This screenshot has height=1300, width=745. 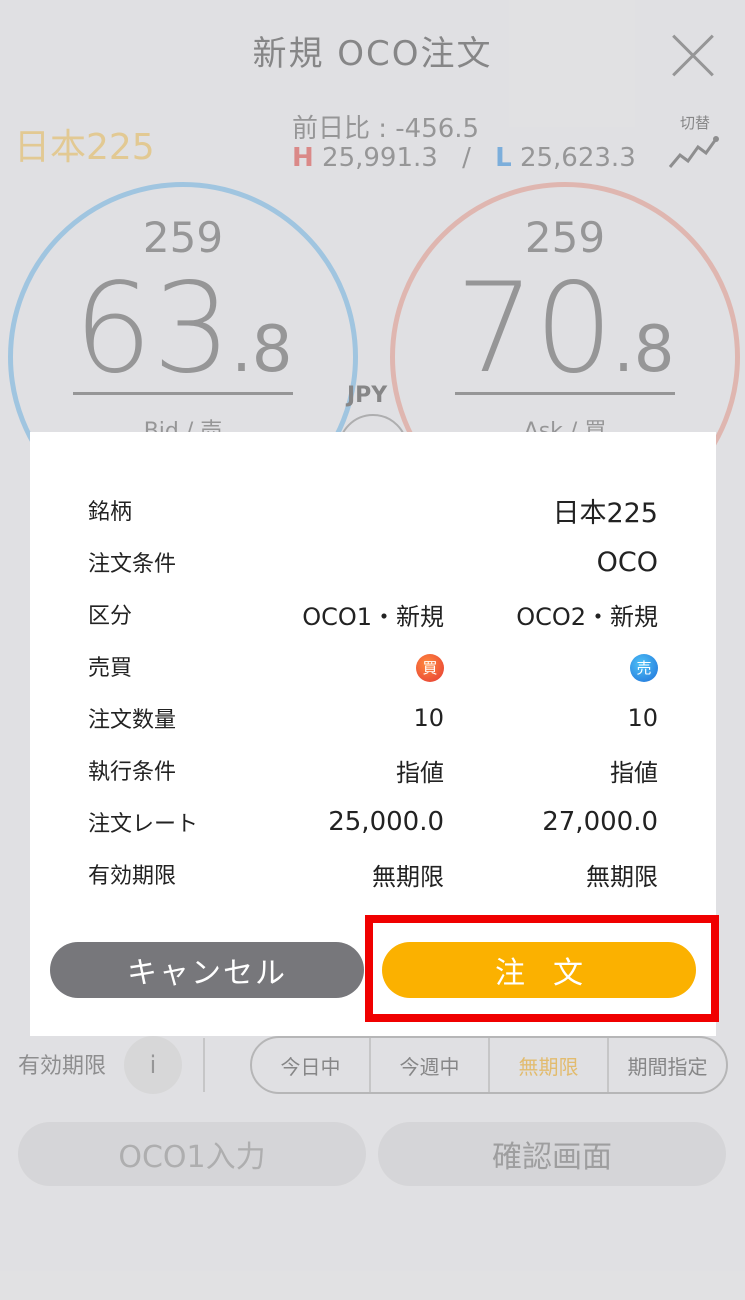 What do you see at coordinates (143, 824) in the screenshot?
I see `rate-label: 注文レート` at bounding box center [143, 824].